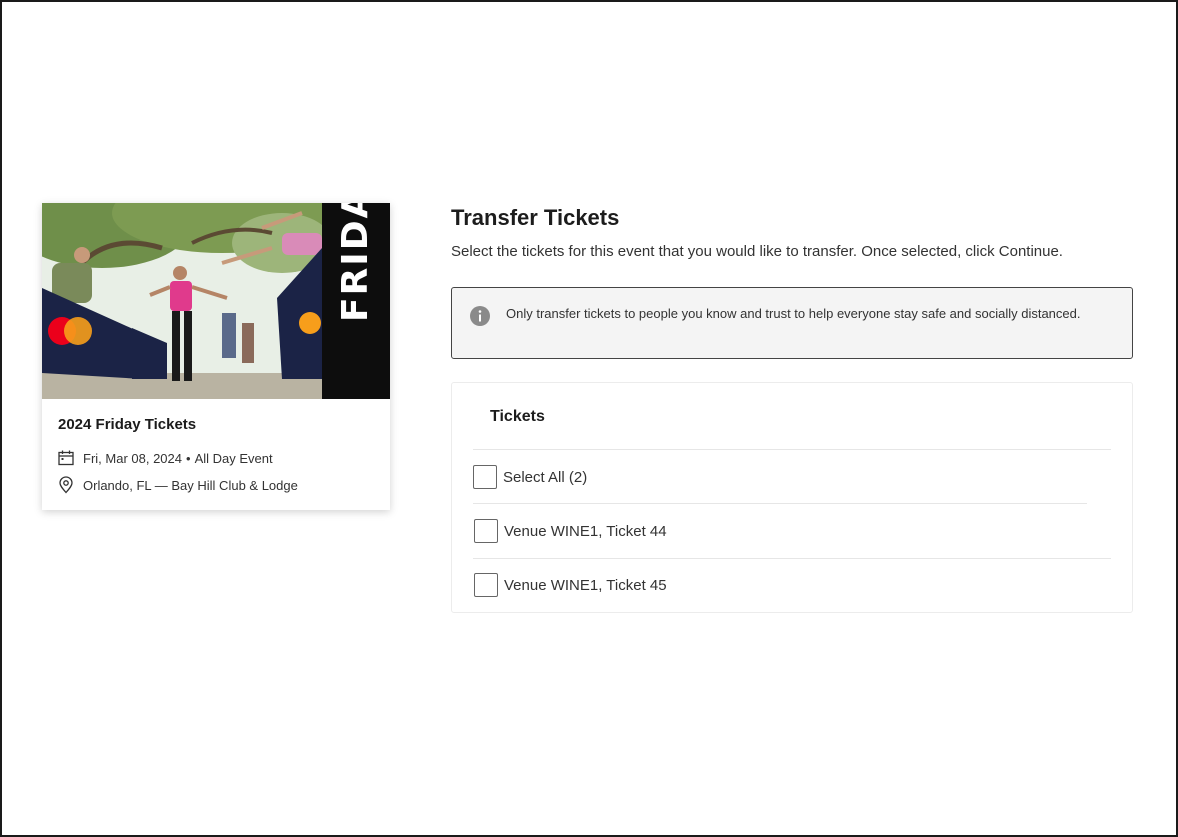  Describe the element at coordinates (190, 485) in the screenshot. I see `event-location: Orlando, FL — Bay Hill Club & Lodge` at that location.